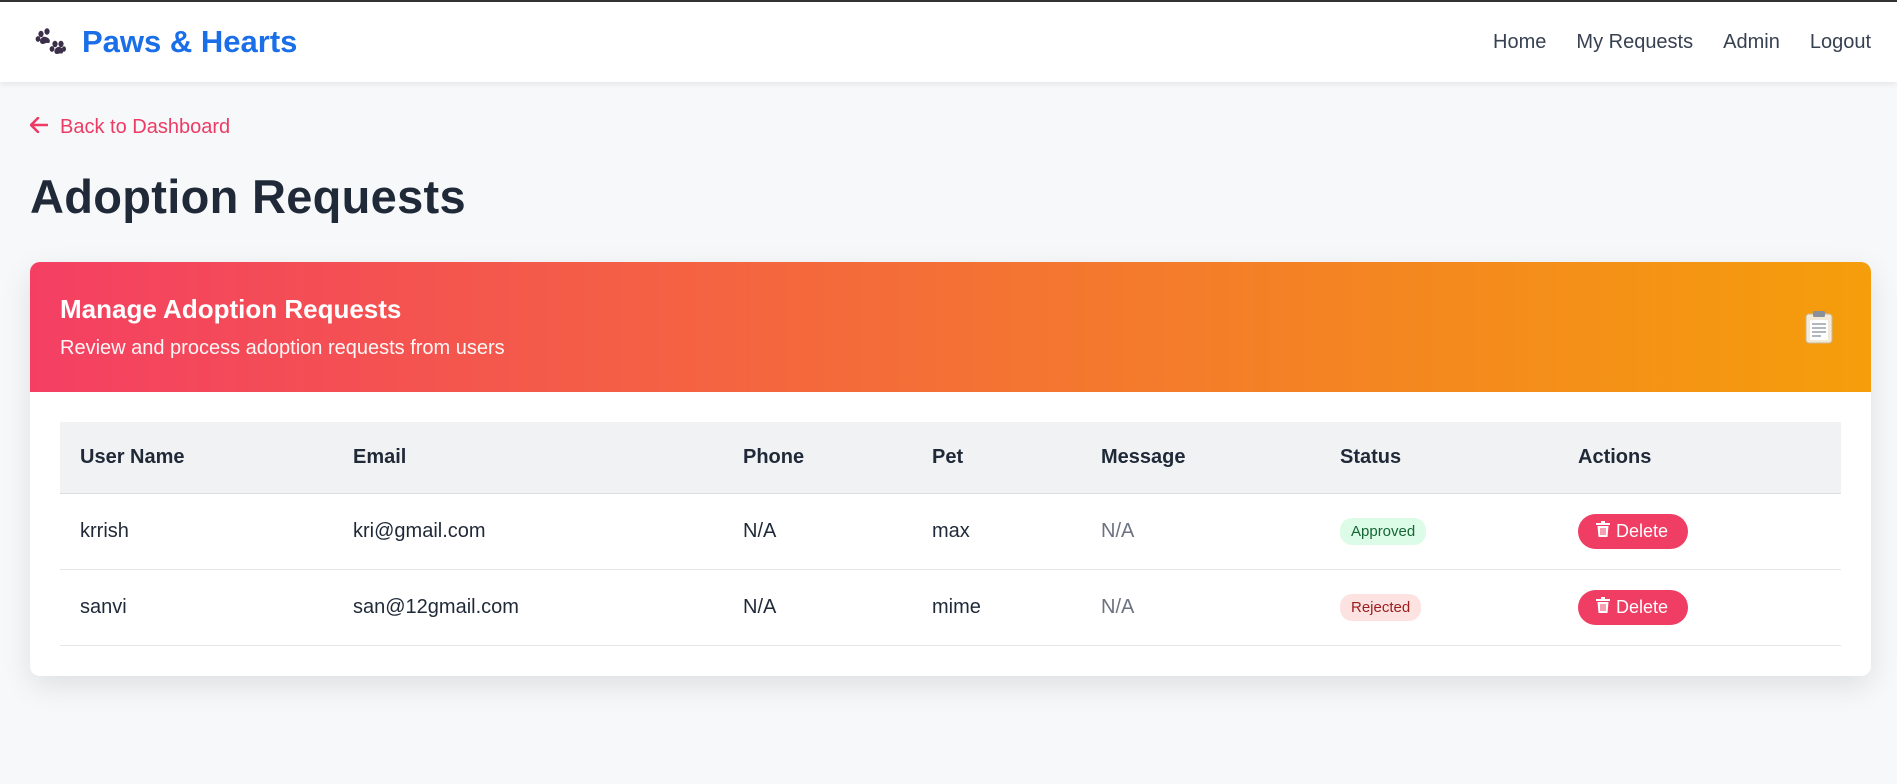 This screenshot has height=784, width=1897. Describe the element at coordinates (1699, 458) in the screenshot. I see `col-actions: Actions` at that location.